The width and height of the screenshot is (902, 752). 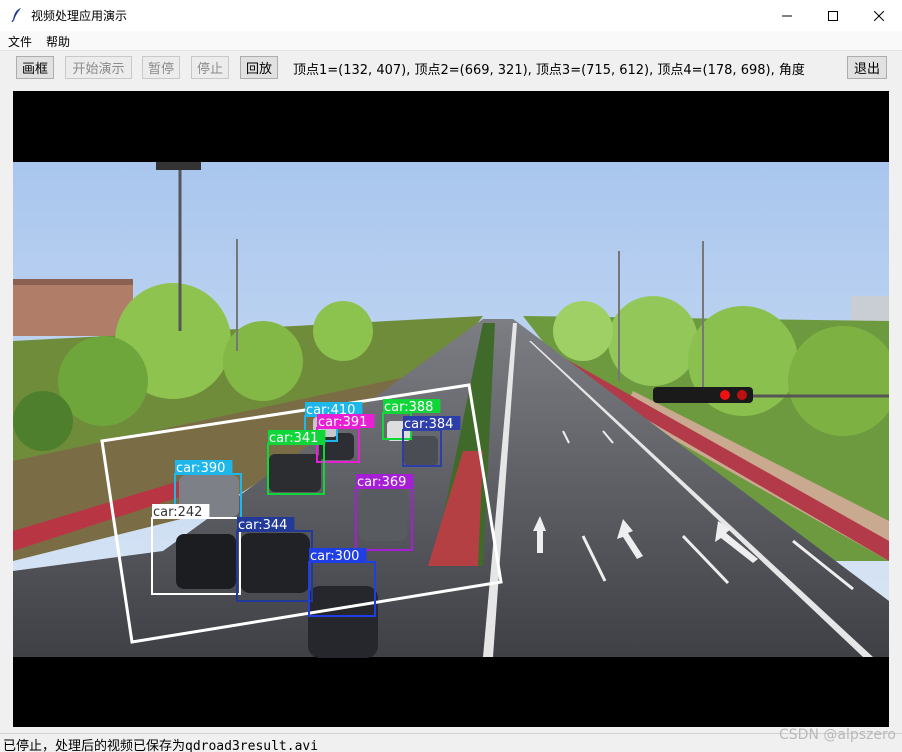 I want to click on detection-label: car:242, so click(x=177, y=512).